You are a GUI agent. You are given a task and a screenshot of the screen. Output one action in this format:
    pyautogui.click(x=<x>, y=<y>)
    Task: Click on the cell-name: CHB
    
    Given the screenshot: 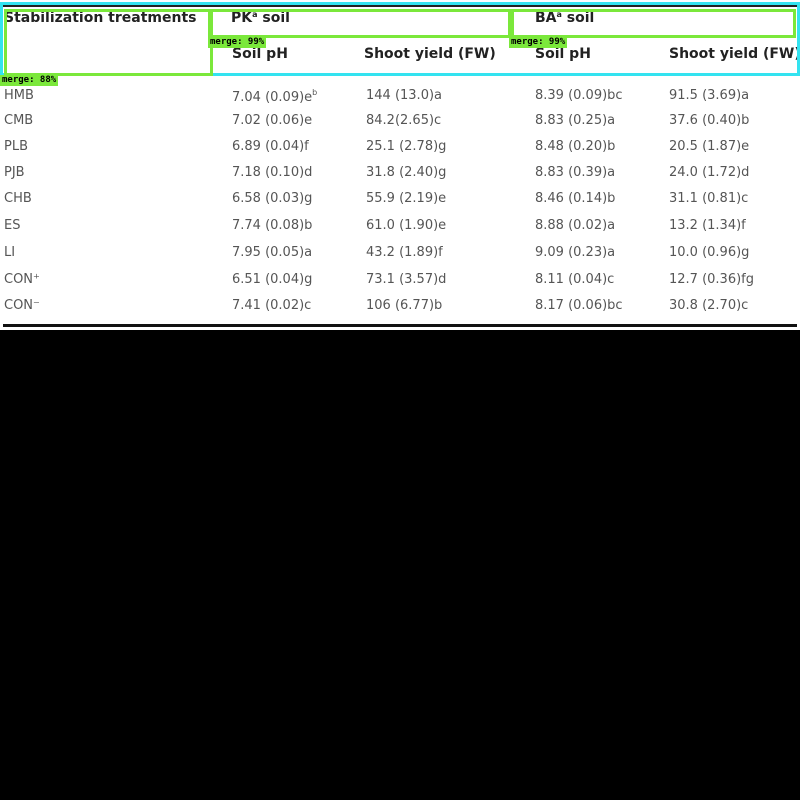 What is the action you would take?
    pyautogui.click(x=18, y=198)
    